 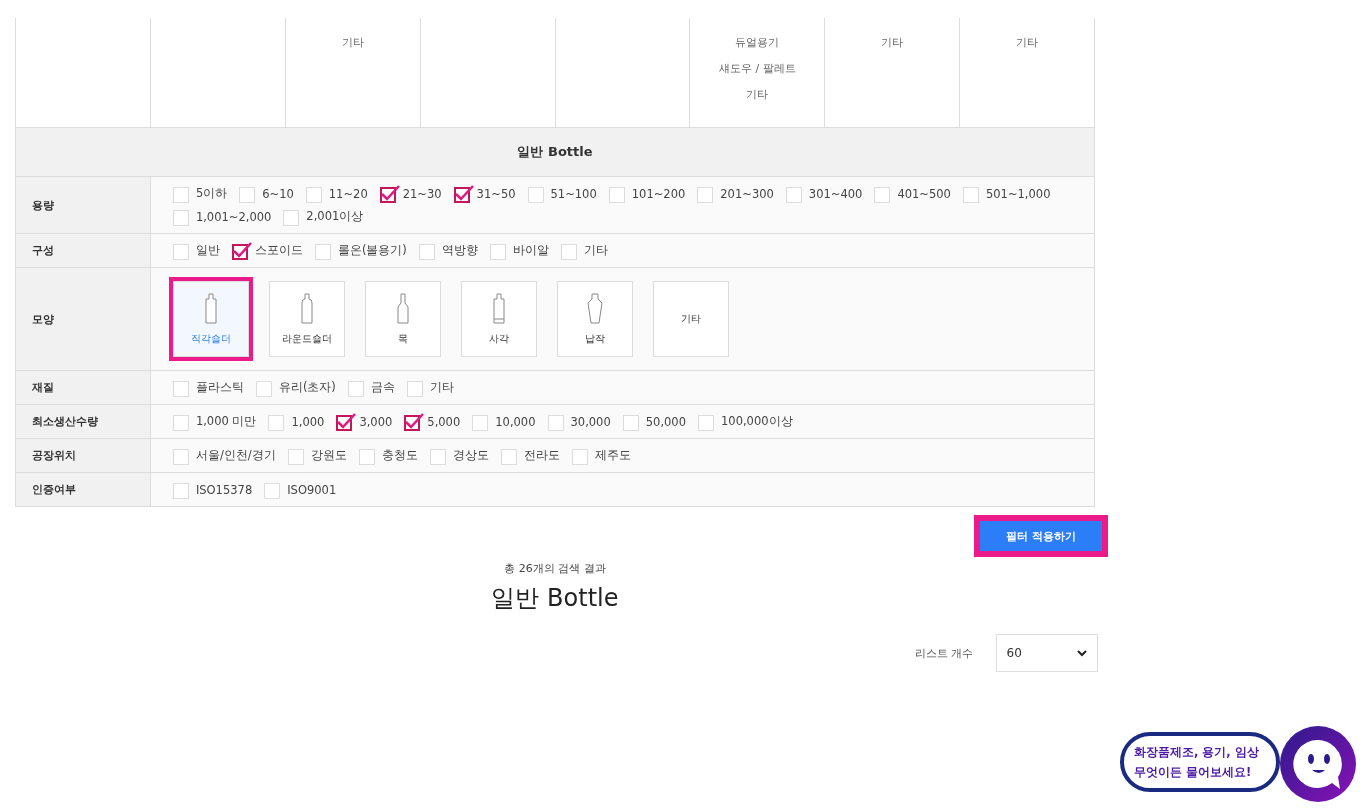 What do you see at coordinates (459, 455) in the screenshot?
I see `filter-checkbox-option: 경상도` at bounding box center [459, 455].